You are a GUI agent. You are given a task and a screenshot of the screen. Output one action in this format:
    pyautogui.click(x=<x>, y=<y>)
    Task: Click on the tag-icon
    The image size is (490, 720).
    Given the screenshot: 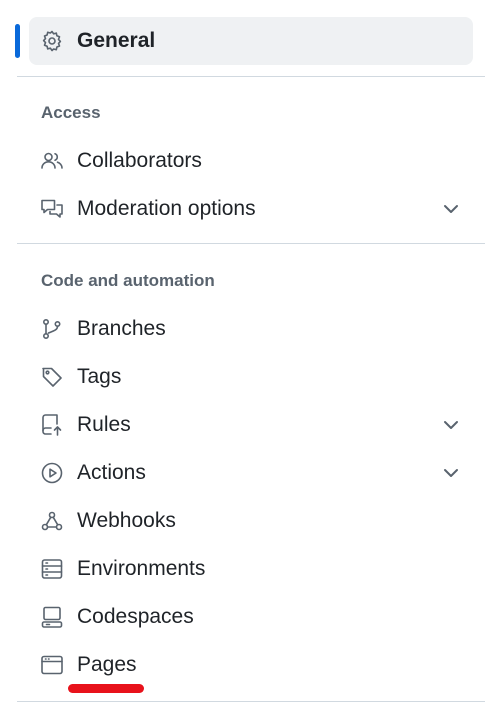 What is the action you would take?
    pyautogui.click(x=52, y=377)
    